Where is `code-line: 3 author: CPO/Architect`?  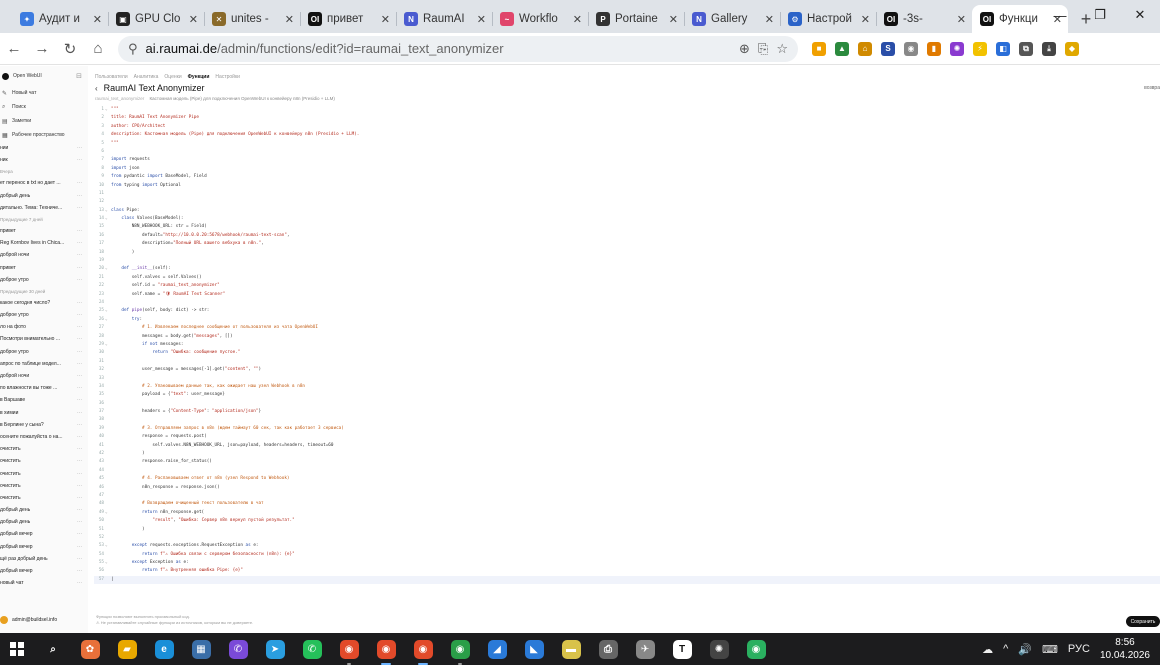
code-line: 3 author: CPO/Architect is located at coordinates (627, 127).